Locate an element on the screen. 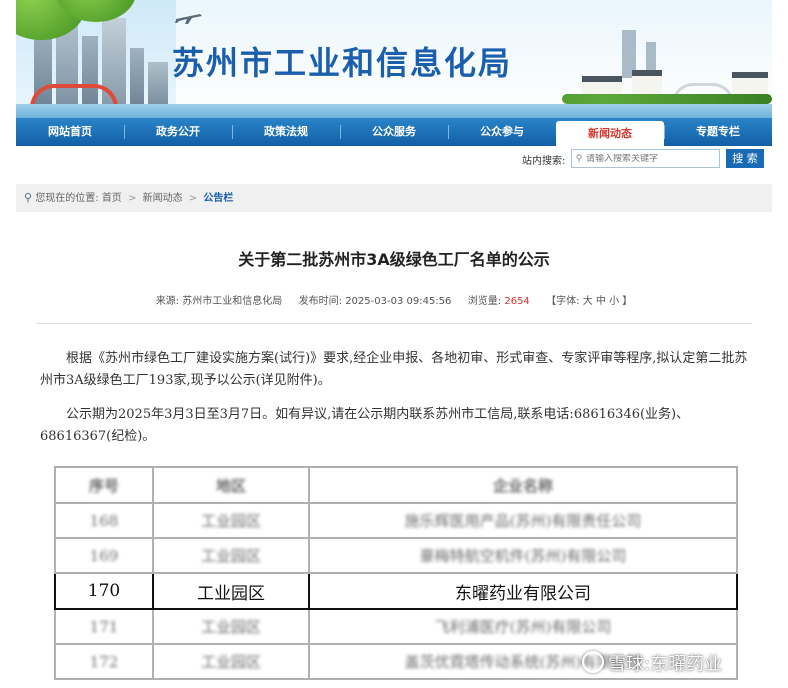  banner-skyline-left is located at coordinates (96, 59).